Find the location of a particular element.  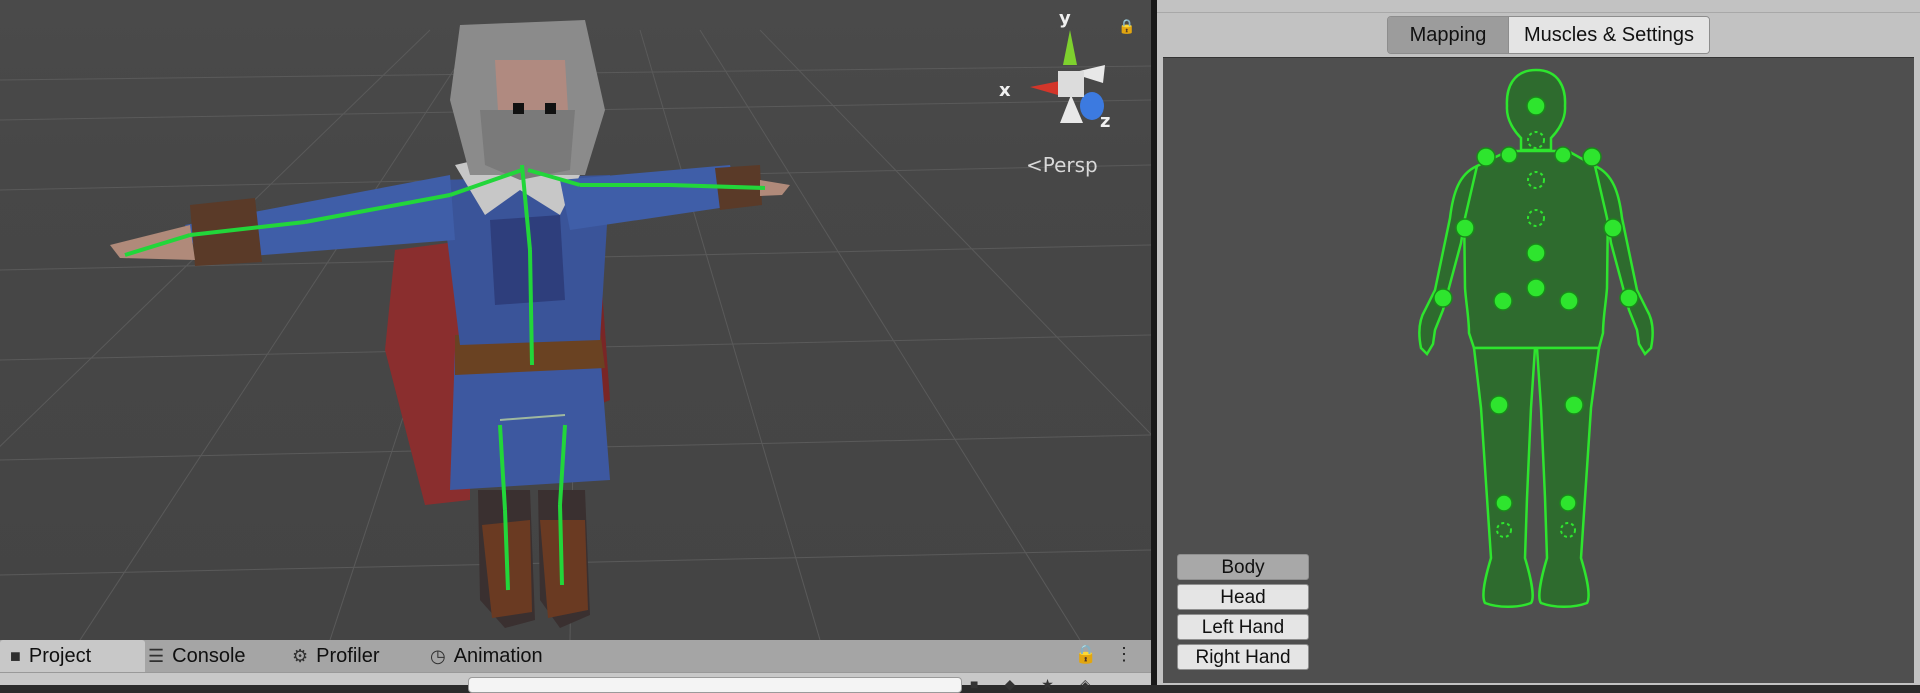

projection-toggle: <Persp is located at coordinates (1062, 165).